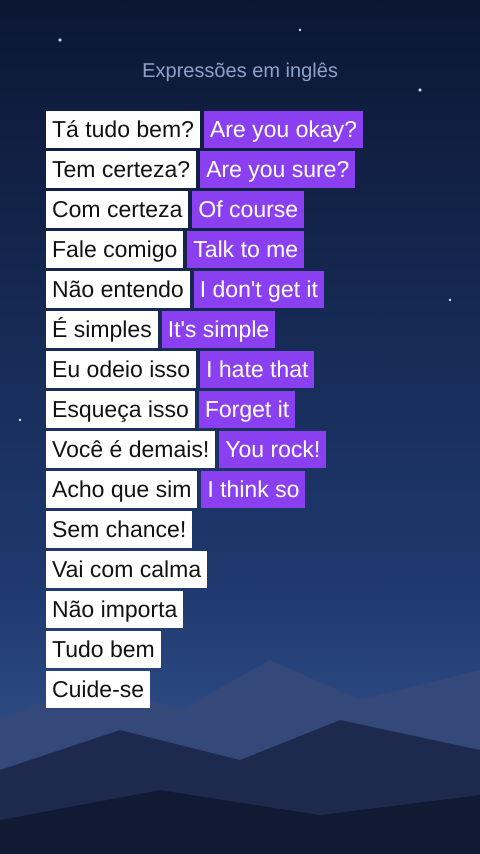 This screenshot has height=854, width=480. Describe the element at coordinates (240, 71) in the screenshot. I see `title: Expressões em inglês` at that location.